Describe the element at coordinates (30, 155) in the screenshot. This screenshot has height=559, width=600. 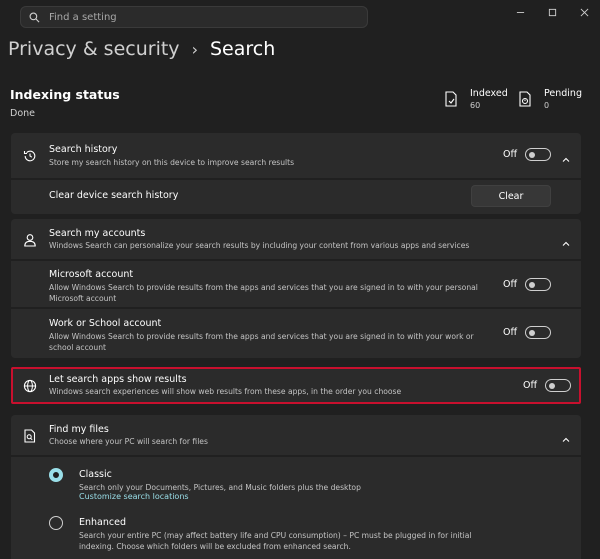
I see `history-icon` at that location.